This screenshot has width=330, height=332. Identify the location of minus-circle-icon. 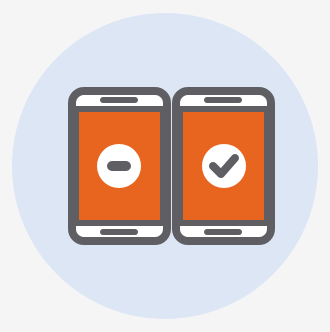
(119, 166).